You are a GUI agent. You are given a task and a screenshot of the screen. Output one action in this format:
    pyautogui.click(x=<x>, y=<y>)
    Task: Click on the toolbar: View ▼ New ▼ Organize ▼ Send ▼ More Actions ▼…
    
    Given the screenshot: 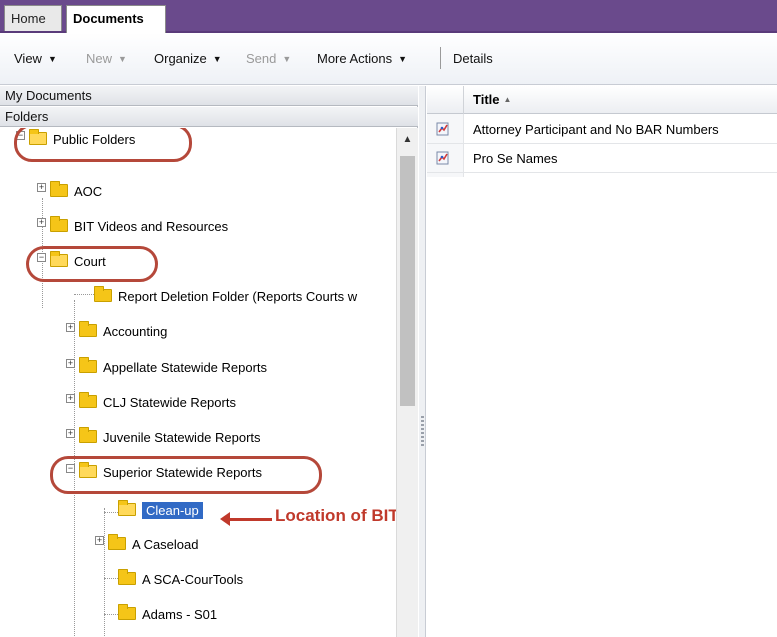 What is the action you would take?
    pyautogui.click(x=388, y=59)
    